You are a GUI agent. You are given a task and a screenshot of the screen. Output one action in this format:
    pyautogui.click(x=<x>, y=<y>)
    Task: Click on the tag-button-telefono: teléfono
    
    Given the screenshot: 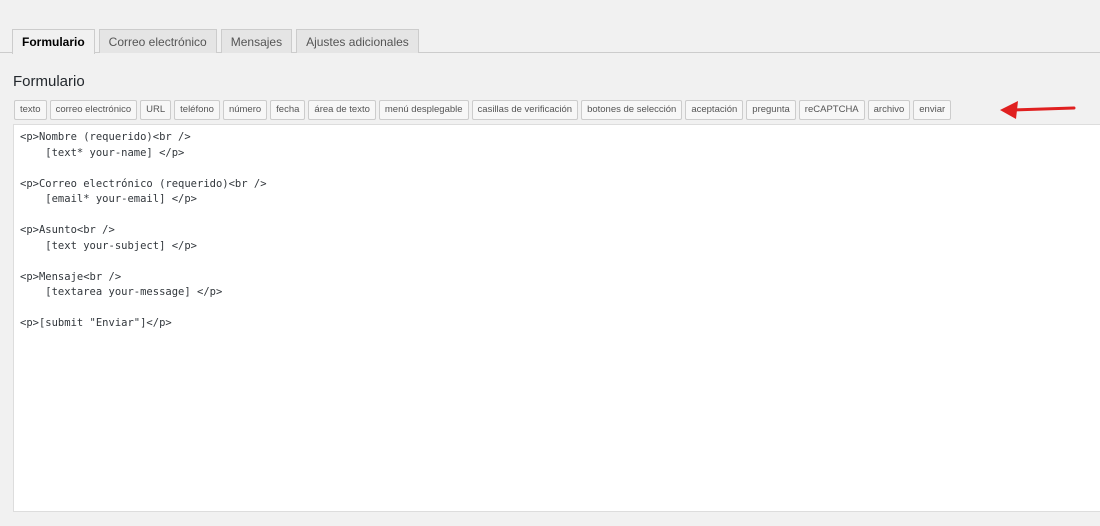 What is the action you would take?
    pyautogui.click(x=197, y=110)
    